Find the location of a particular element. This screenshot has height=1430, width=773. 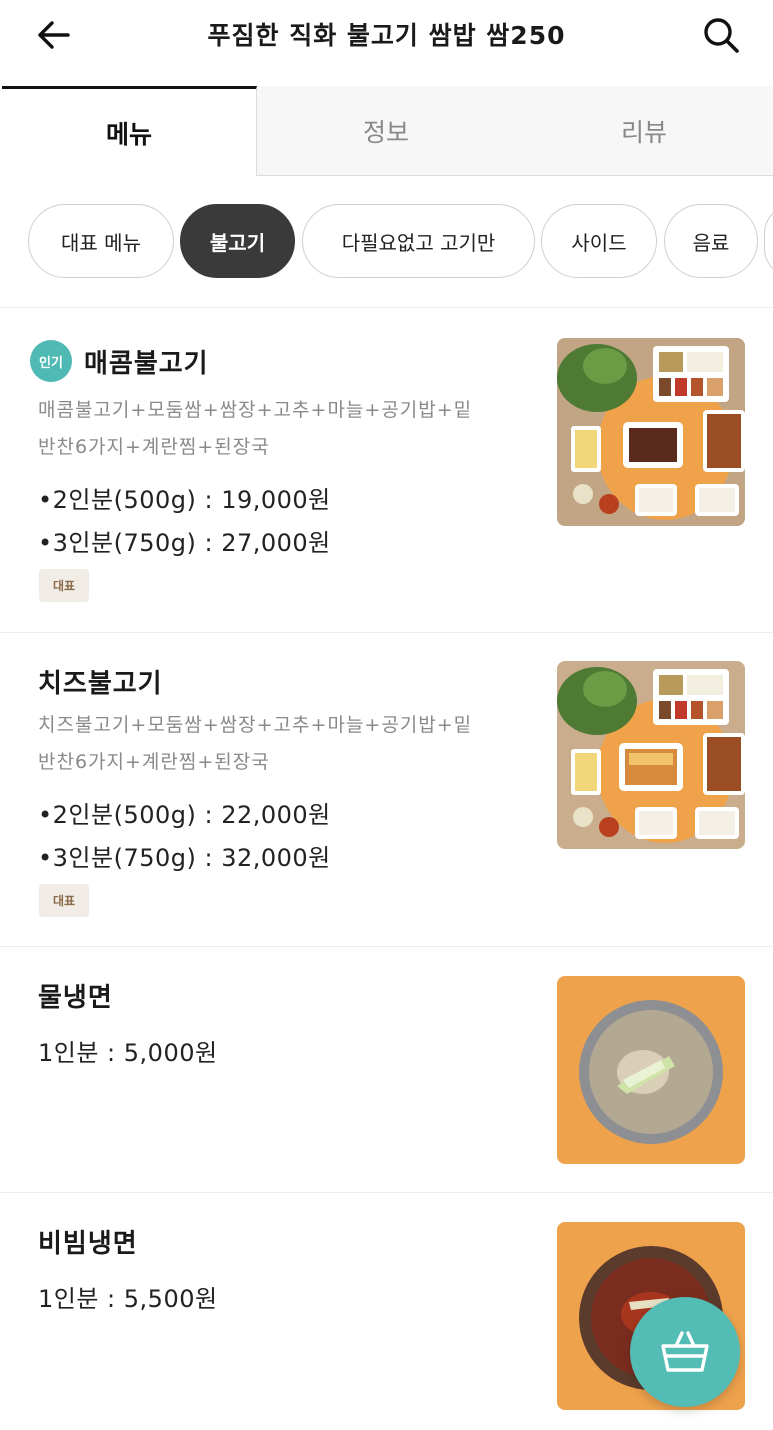

page-title: 푸짐한 직화 불고기 쌈밥 쌈250 is located at coordinates (386, 35).